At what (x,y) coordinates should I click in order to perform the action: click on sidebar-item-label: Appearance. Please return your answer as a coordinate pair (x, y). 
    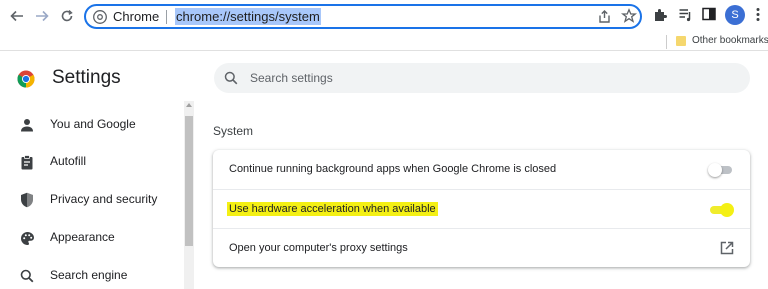
    Looking at the image, I should click on (82, 237).